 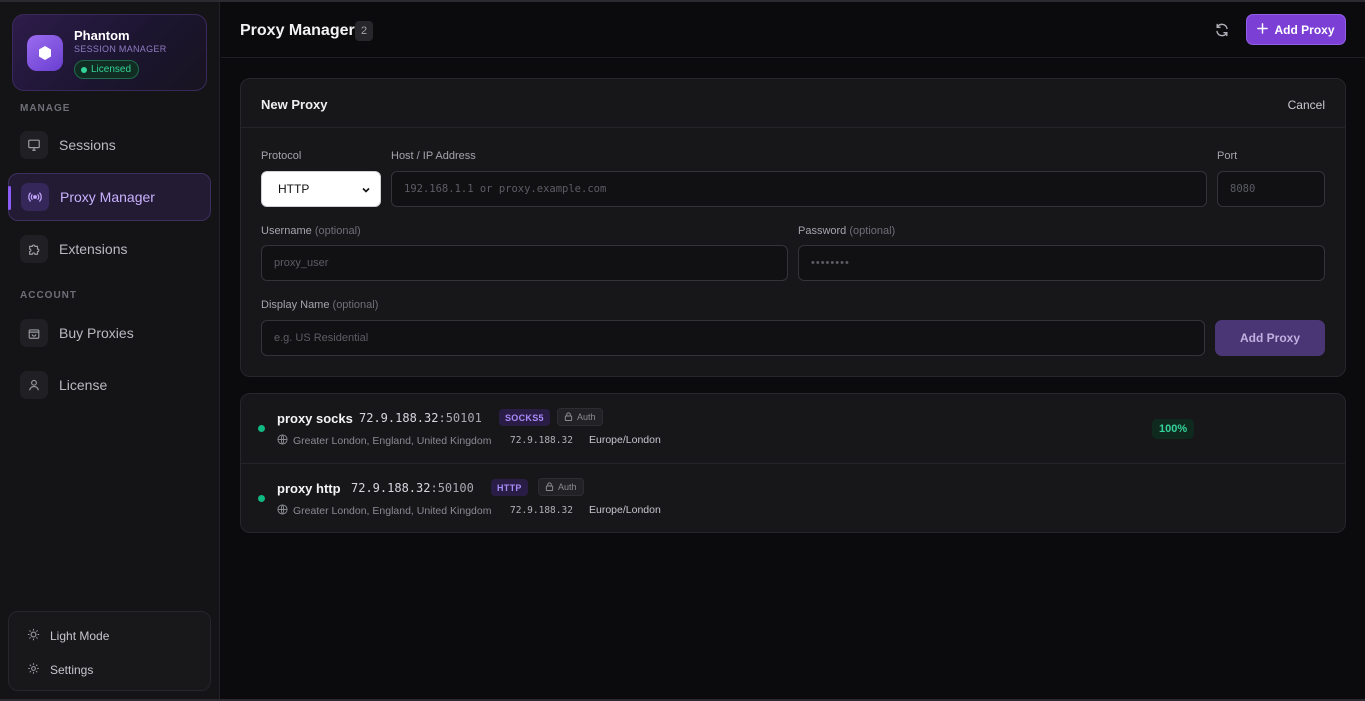 I want to click on refresh-icon, so click(x=1222, y=32).